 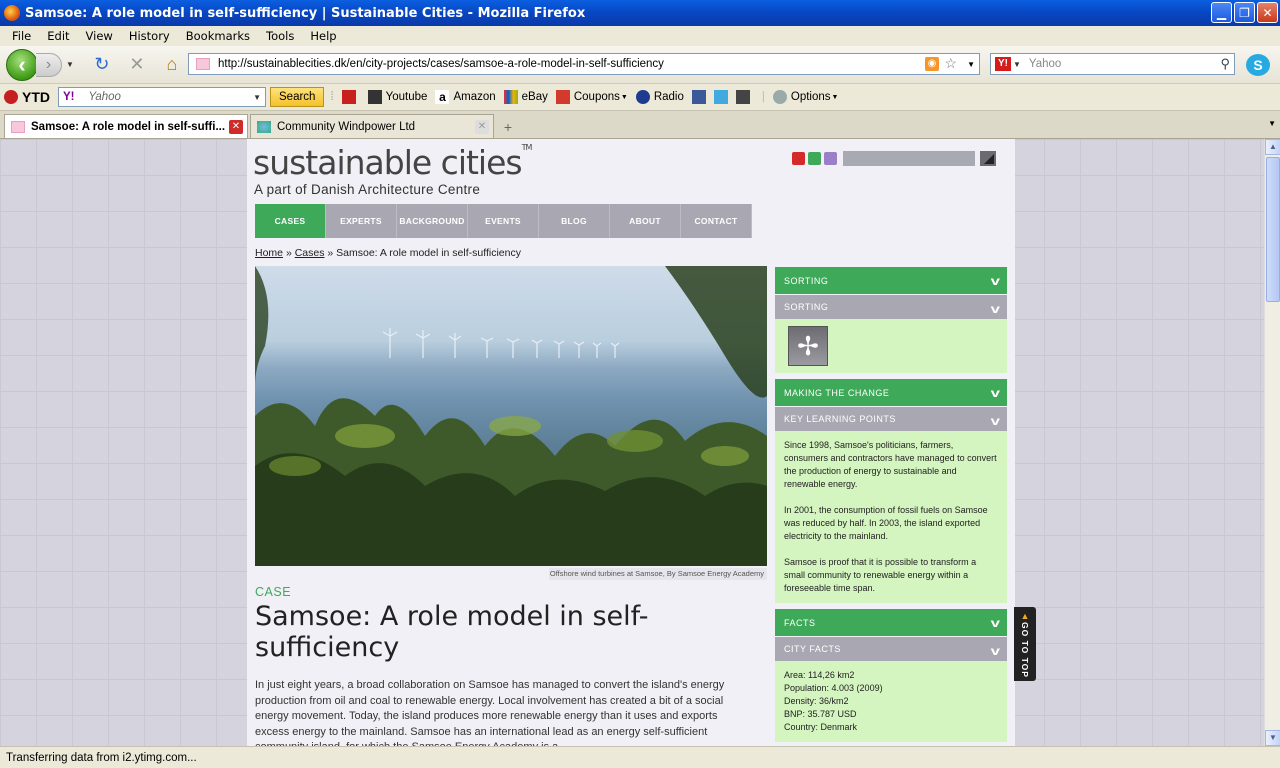 What do you see at coordinates (1273, 229) in the screenshot?
I see `scroll-thumb` at bounding box center [1273, 229].